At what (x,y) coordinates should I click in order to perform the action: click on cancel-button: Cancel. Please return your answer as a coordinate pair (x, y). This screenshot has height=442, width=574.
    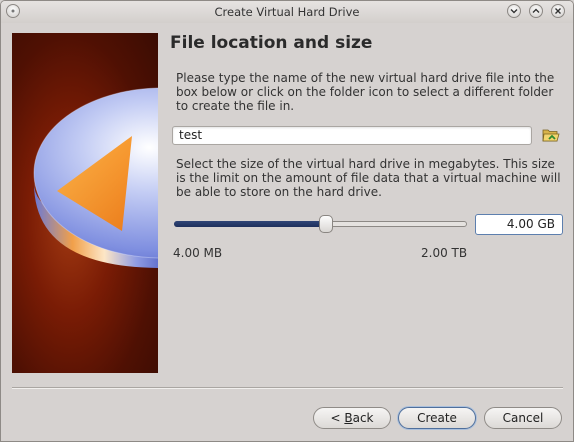
    Looking at the image, I should click on (523, 418).